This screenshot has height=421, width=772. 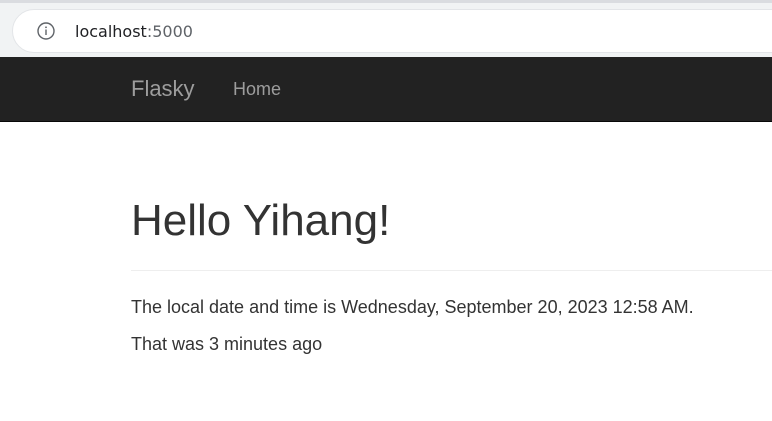 What do you see at coordinates (257, 89) in the screenshot?
I see `nav-home-link: Home` at bounding box center [257, 89].